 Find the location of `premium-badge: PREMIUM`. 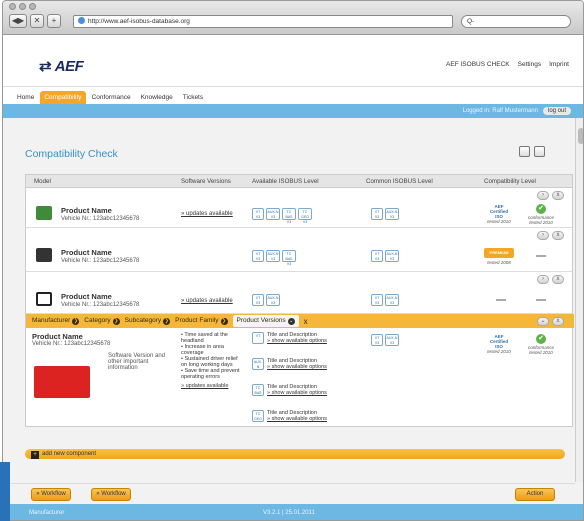

premium-badge: PREMIUM is located at coordinates (499, 253).